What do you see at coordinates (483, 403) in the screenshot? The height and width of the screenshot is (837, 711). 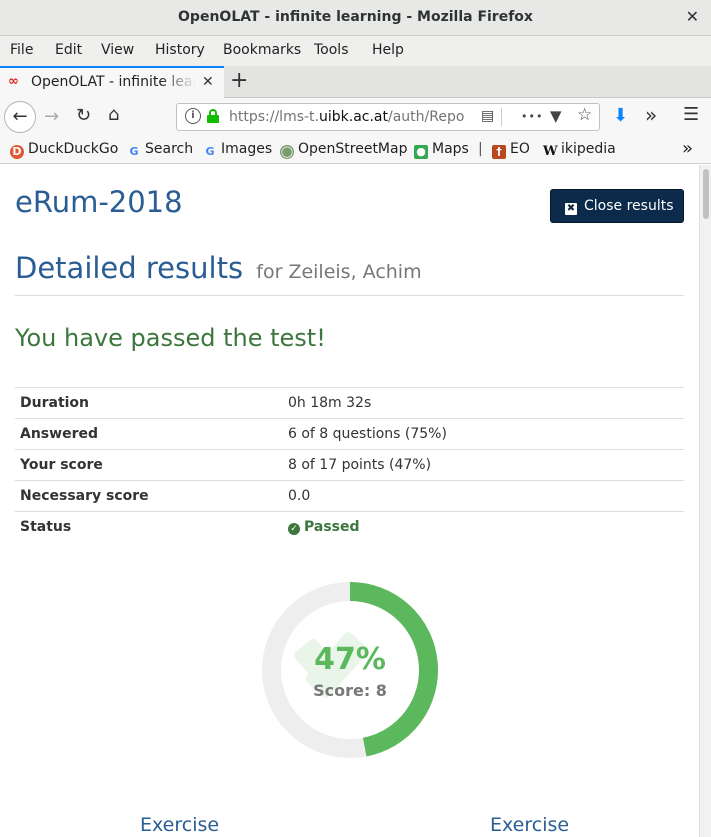 I see `row-value: 0h 18m 32s` at bounding box center [483, 403].